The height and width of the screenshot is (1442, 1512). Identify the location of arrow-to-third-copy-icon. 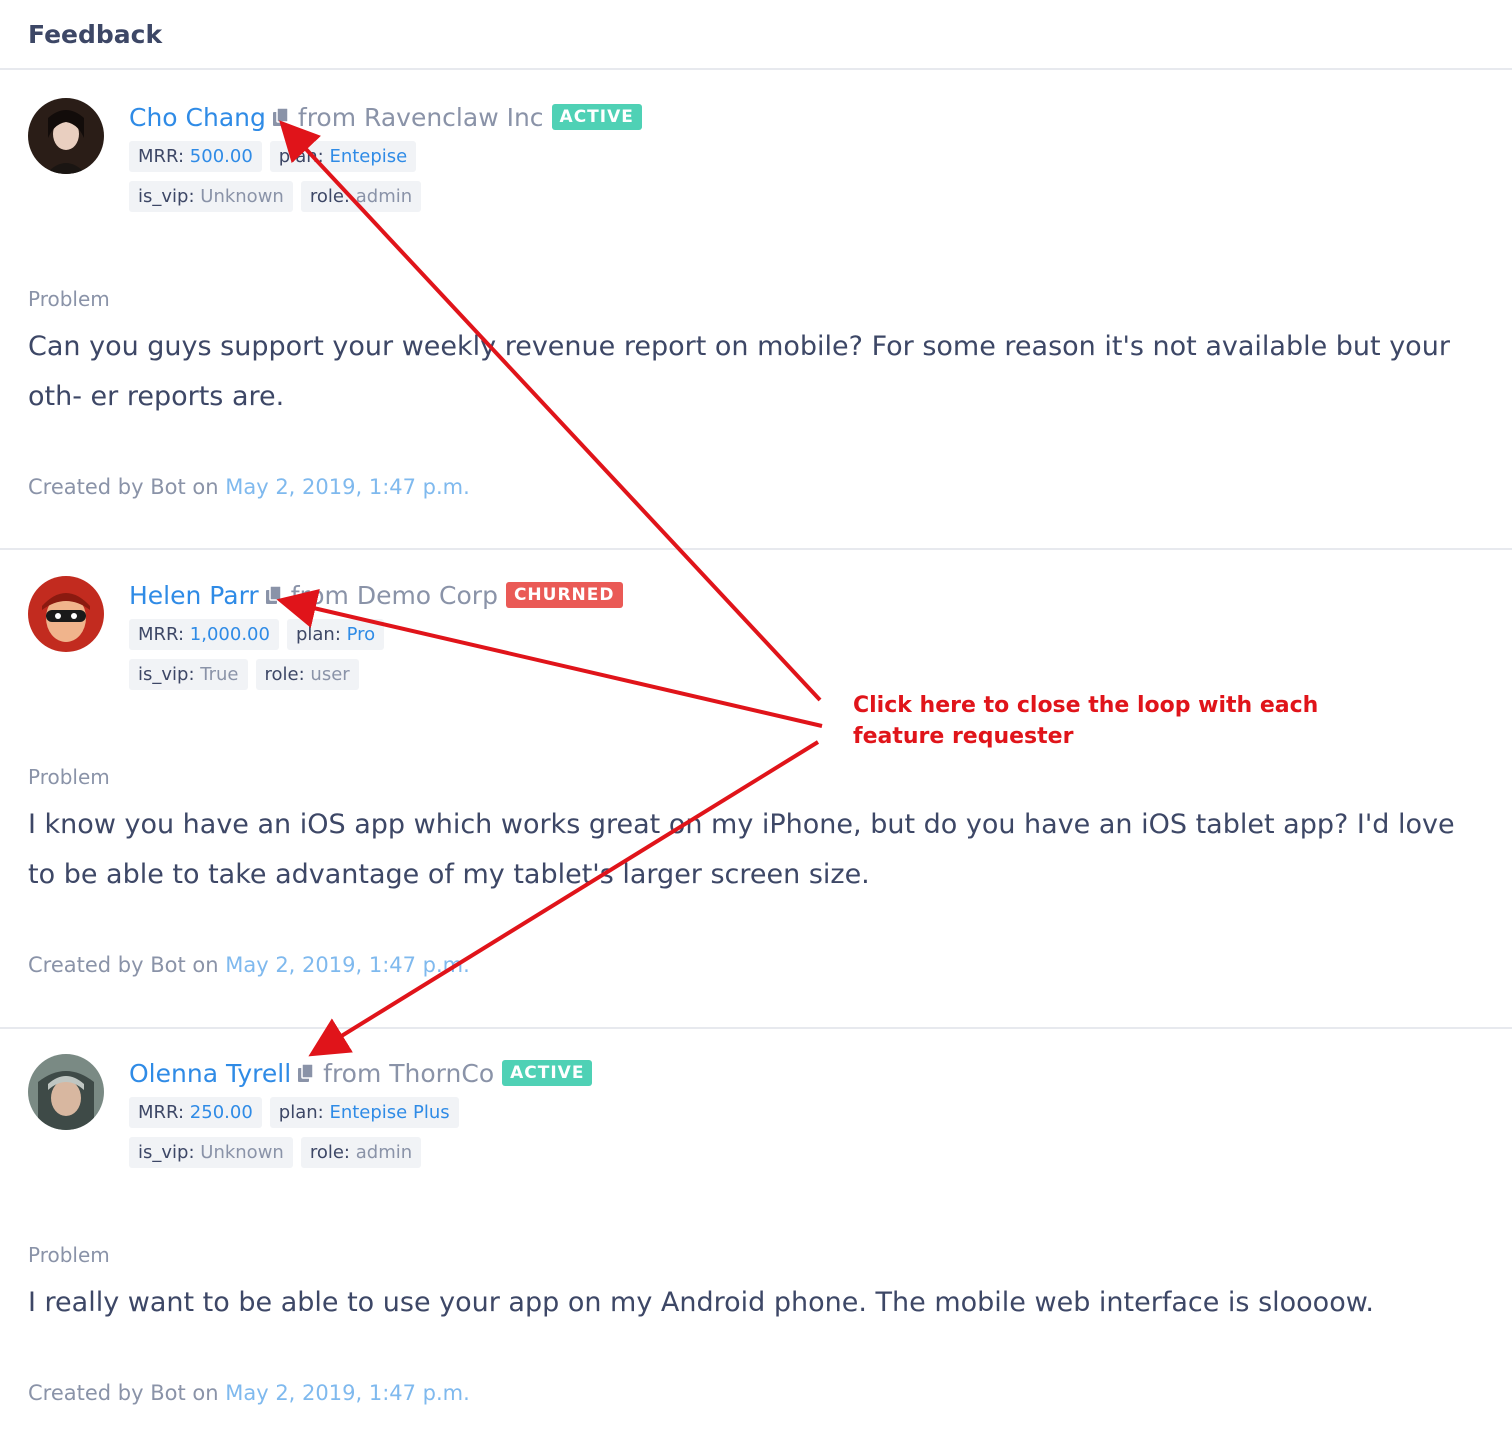
(564, 898).